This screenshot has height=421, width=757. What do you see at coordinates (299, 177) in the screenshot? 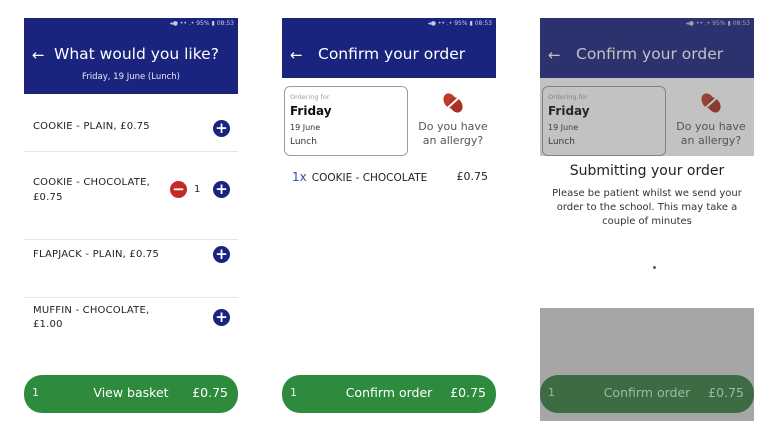
I see `order-line-quantity: 1x` at bounding box center [299, 177].